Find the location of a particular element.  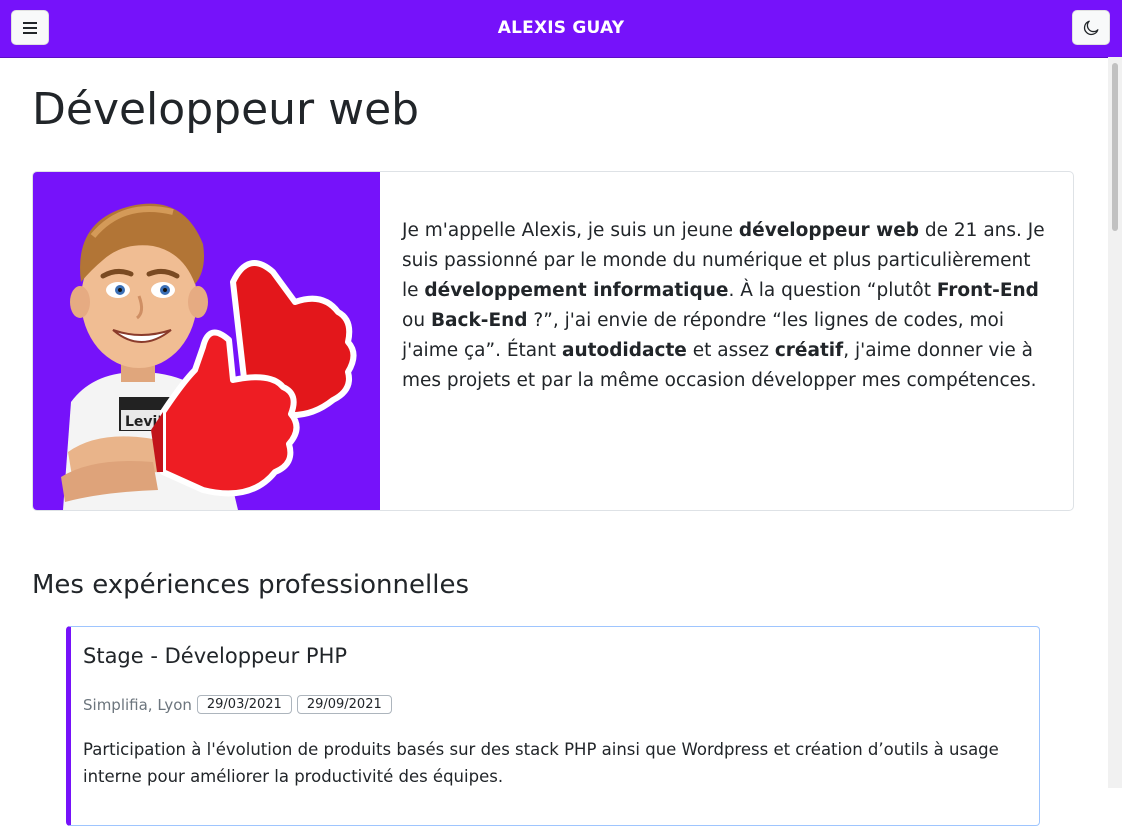

intro-emphasis: créatif is located at coordinates (809, 350).